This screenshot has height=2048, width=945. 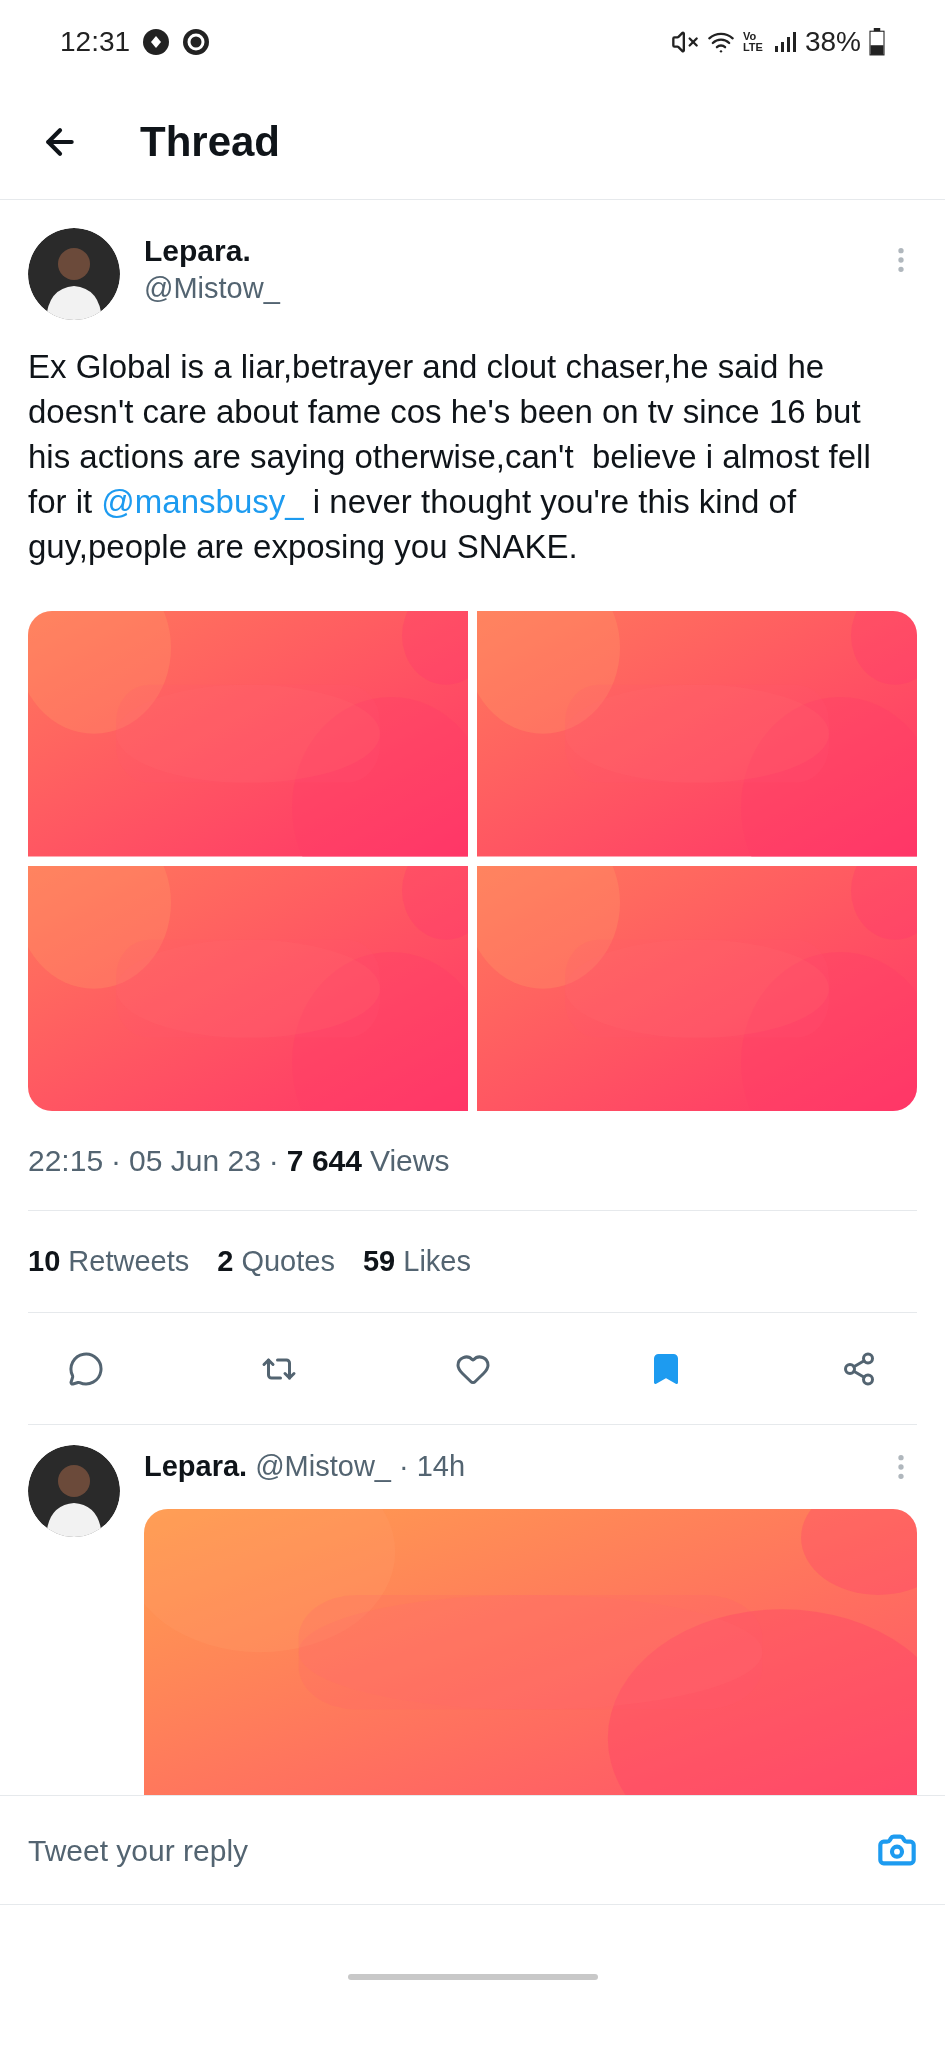 What do you see at coordinates (195, 1161) in the screenshot?
I see `post-date: 05 Jun 23` at bounding box center [195, 1161].